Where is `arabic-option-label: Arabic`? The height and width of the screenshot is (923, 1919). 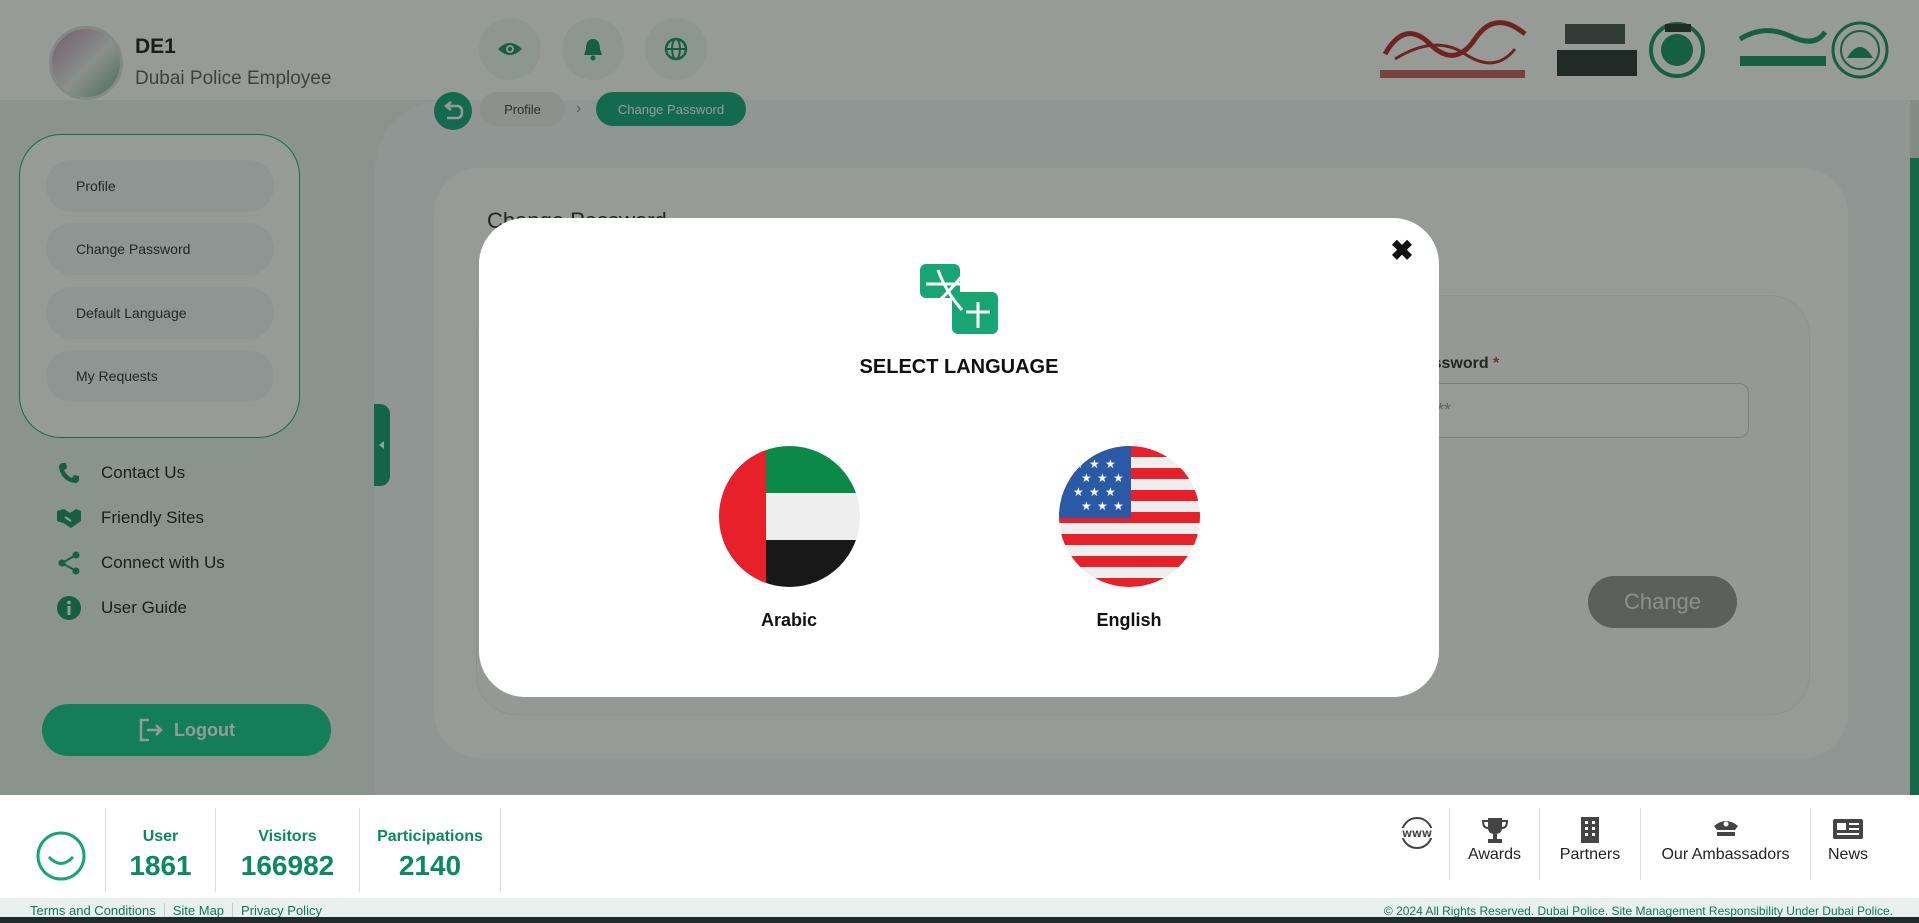 arabic-option-label: Arabic is located at coordinates (789, 620).